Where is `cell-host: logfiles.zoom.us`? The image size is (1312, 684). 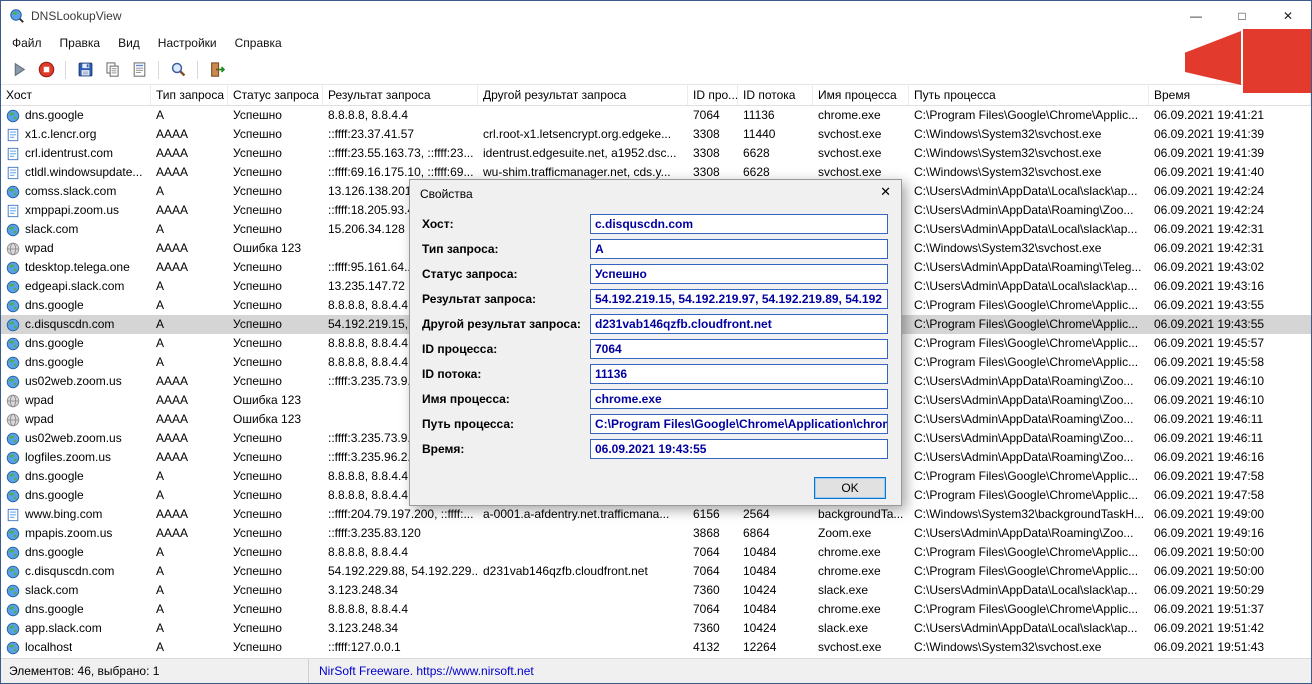 cell-host: logfiles.zoom.us is located at coordinates (76, 457).